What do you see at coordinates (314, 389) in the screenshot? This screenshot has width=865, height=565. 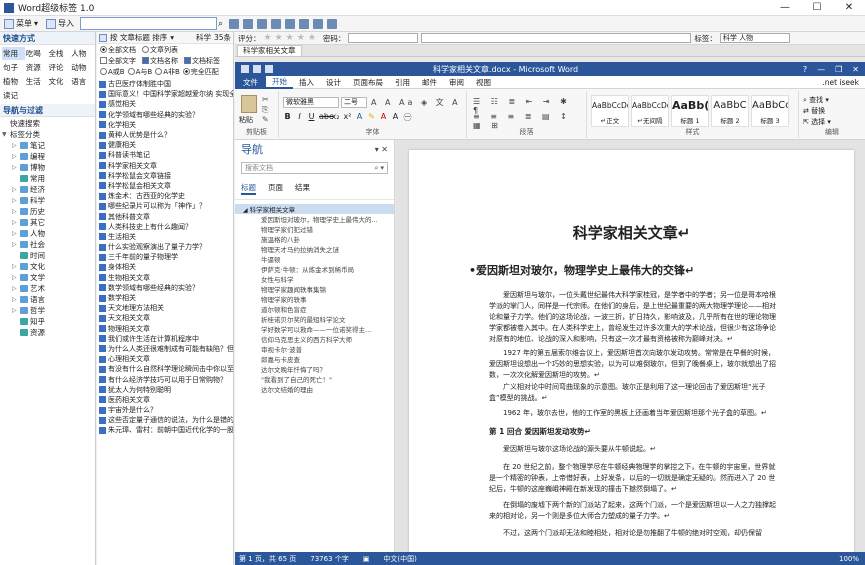 I see `nav-heading-item: 达尔文结婚的理由` at bounding box center [314, 389].